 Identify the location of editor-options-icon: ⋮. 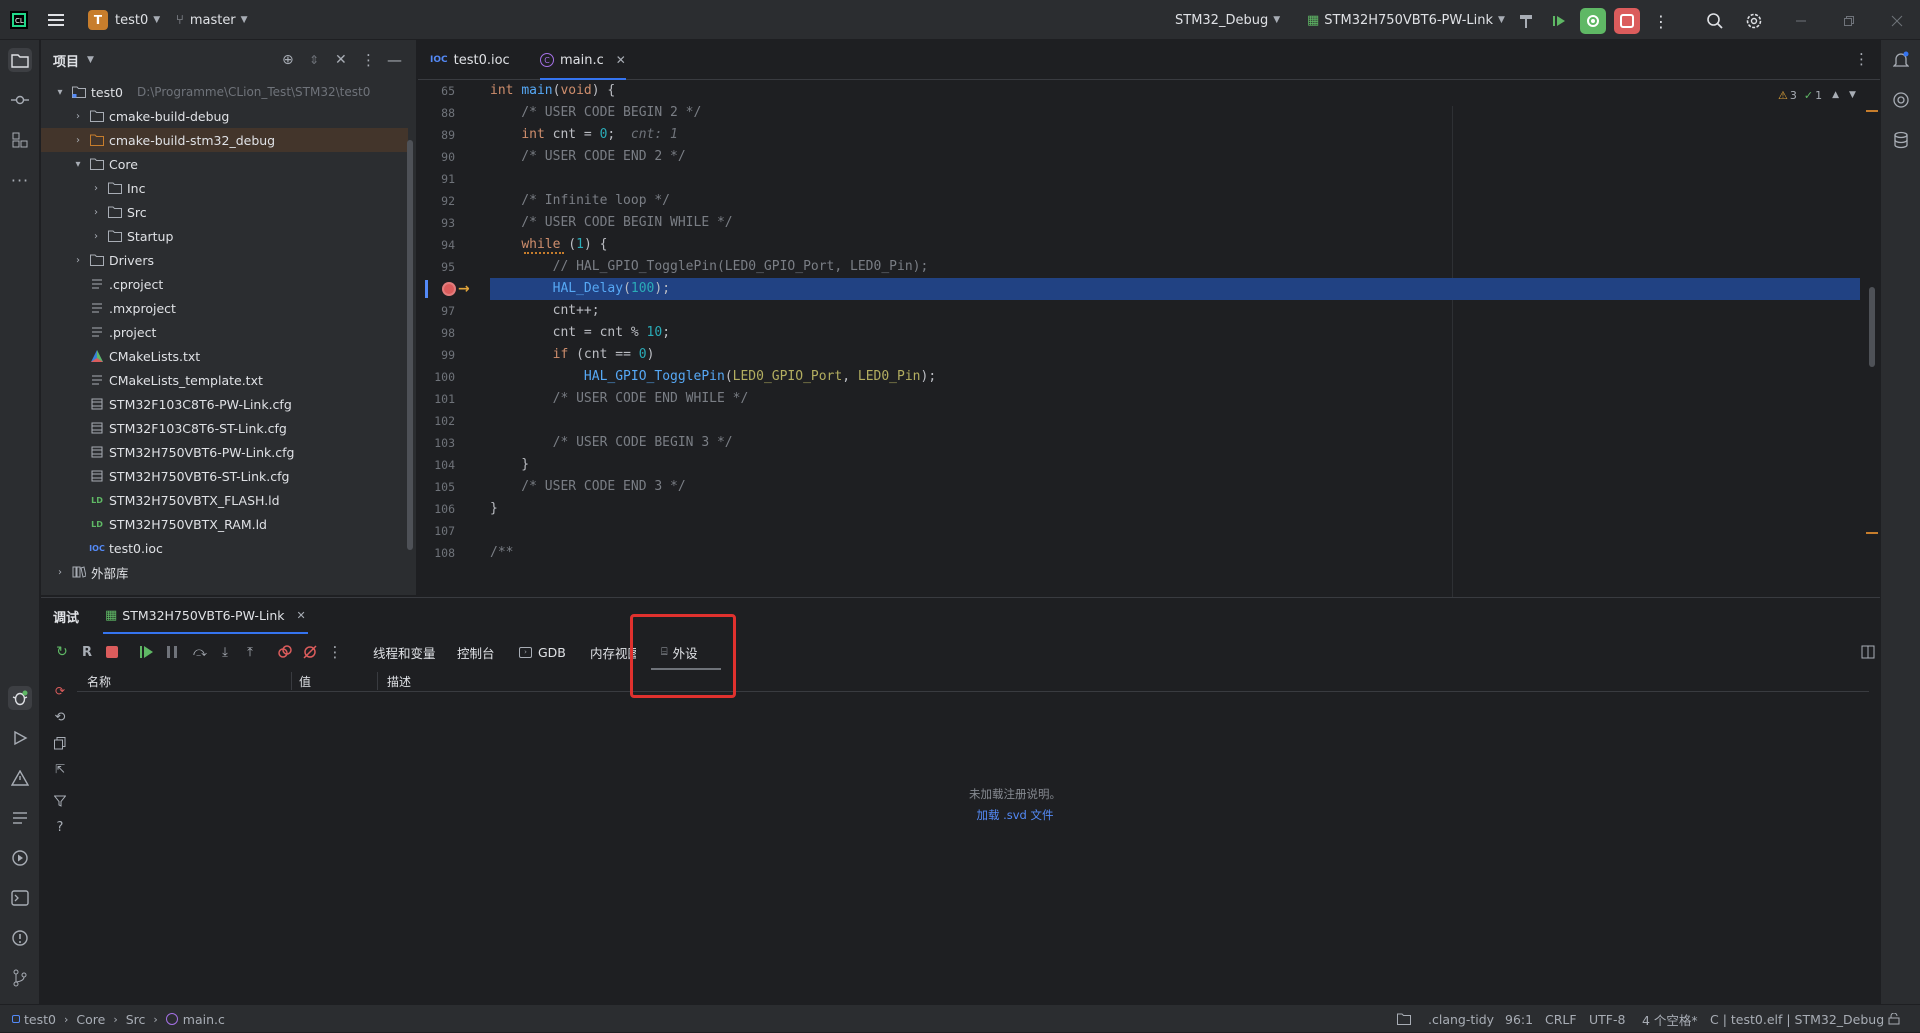
(1861, 59).